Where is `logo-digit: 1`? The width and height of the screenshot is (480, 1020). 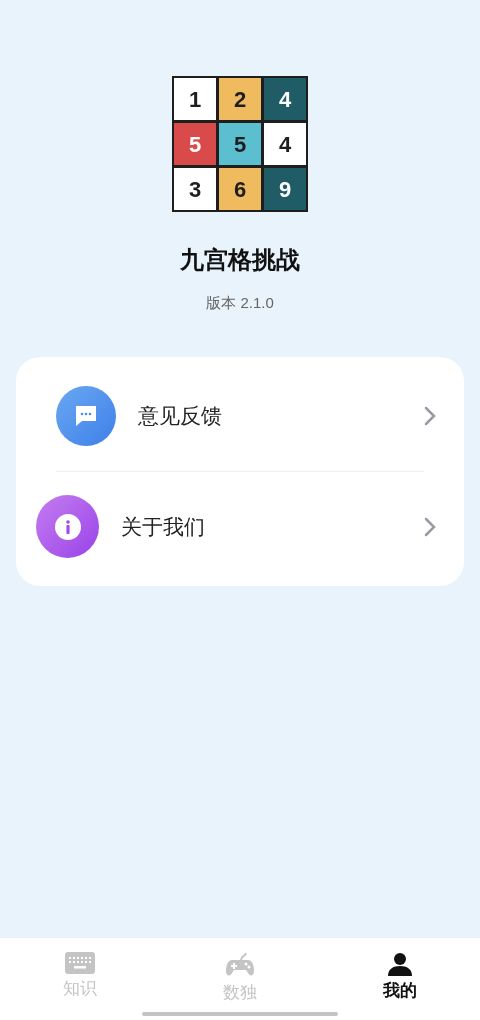
logo-digit: 1 is located at coordinates (195, 99).